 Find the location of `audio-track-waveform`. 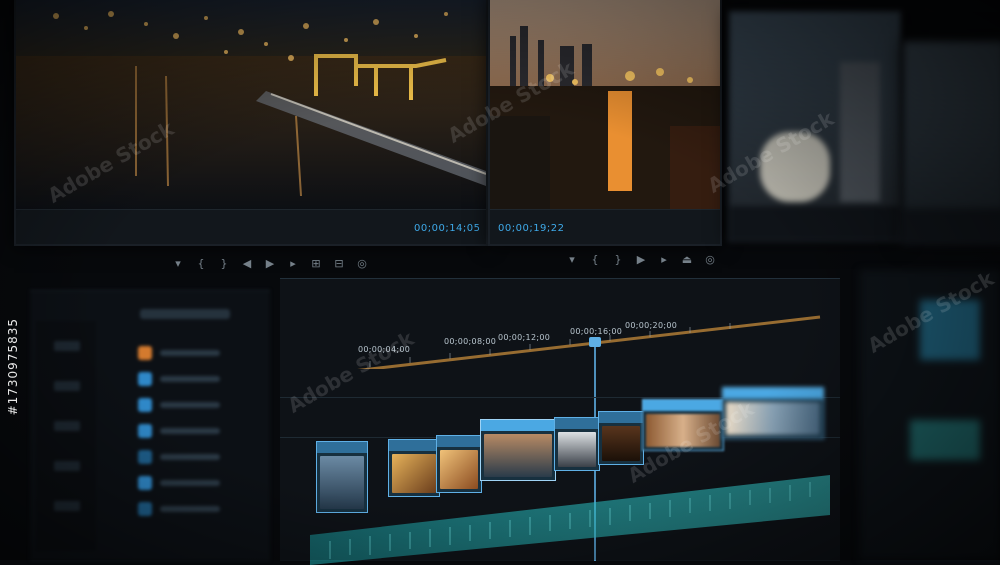

audio-track-waveform is located at coordinates (590, 510).